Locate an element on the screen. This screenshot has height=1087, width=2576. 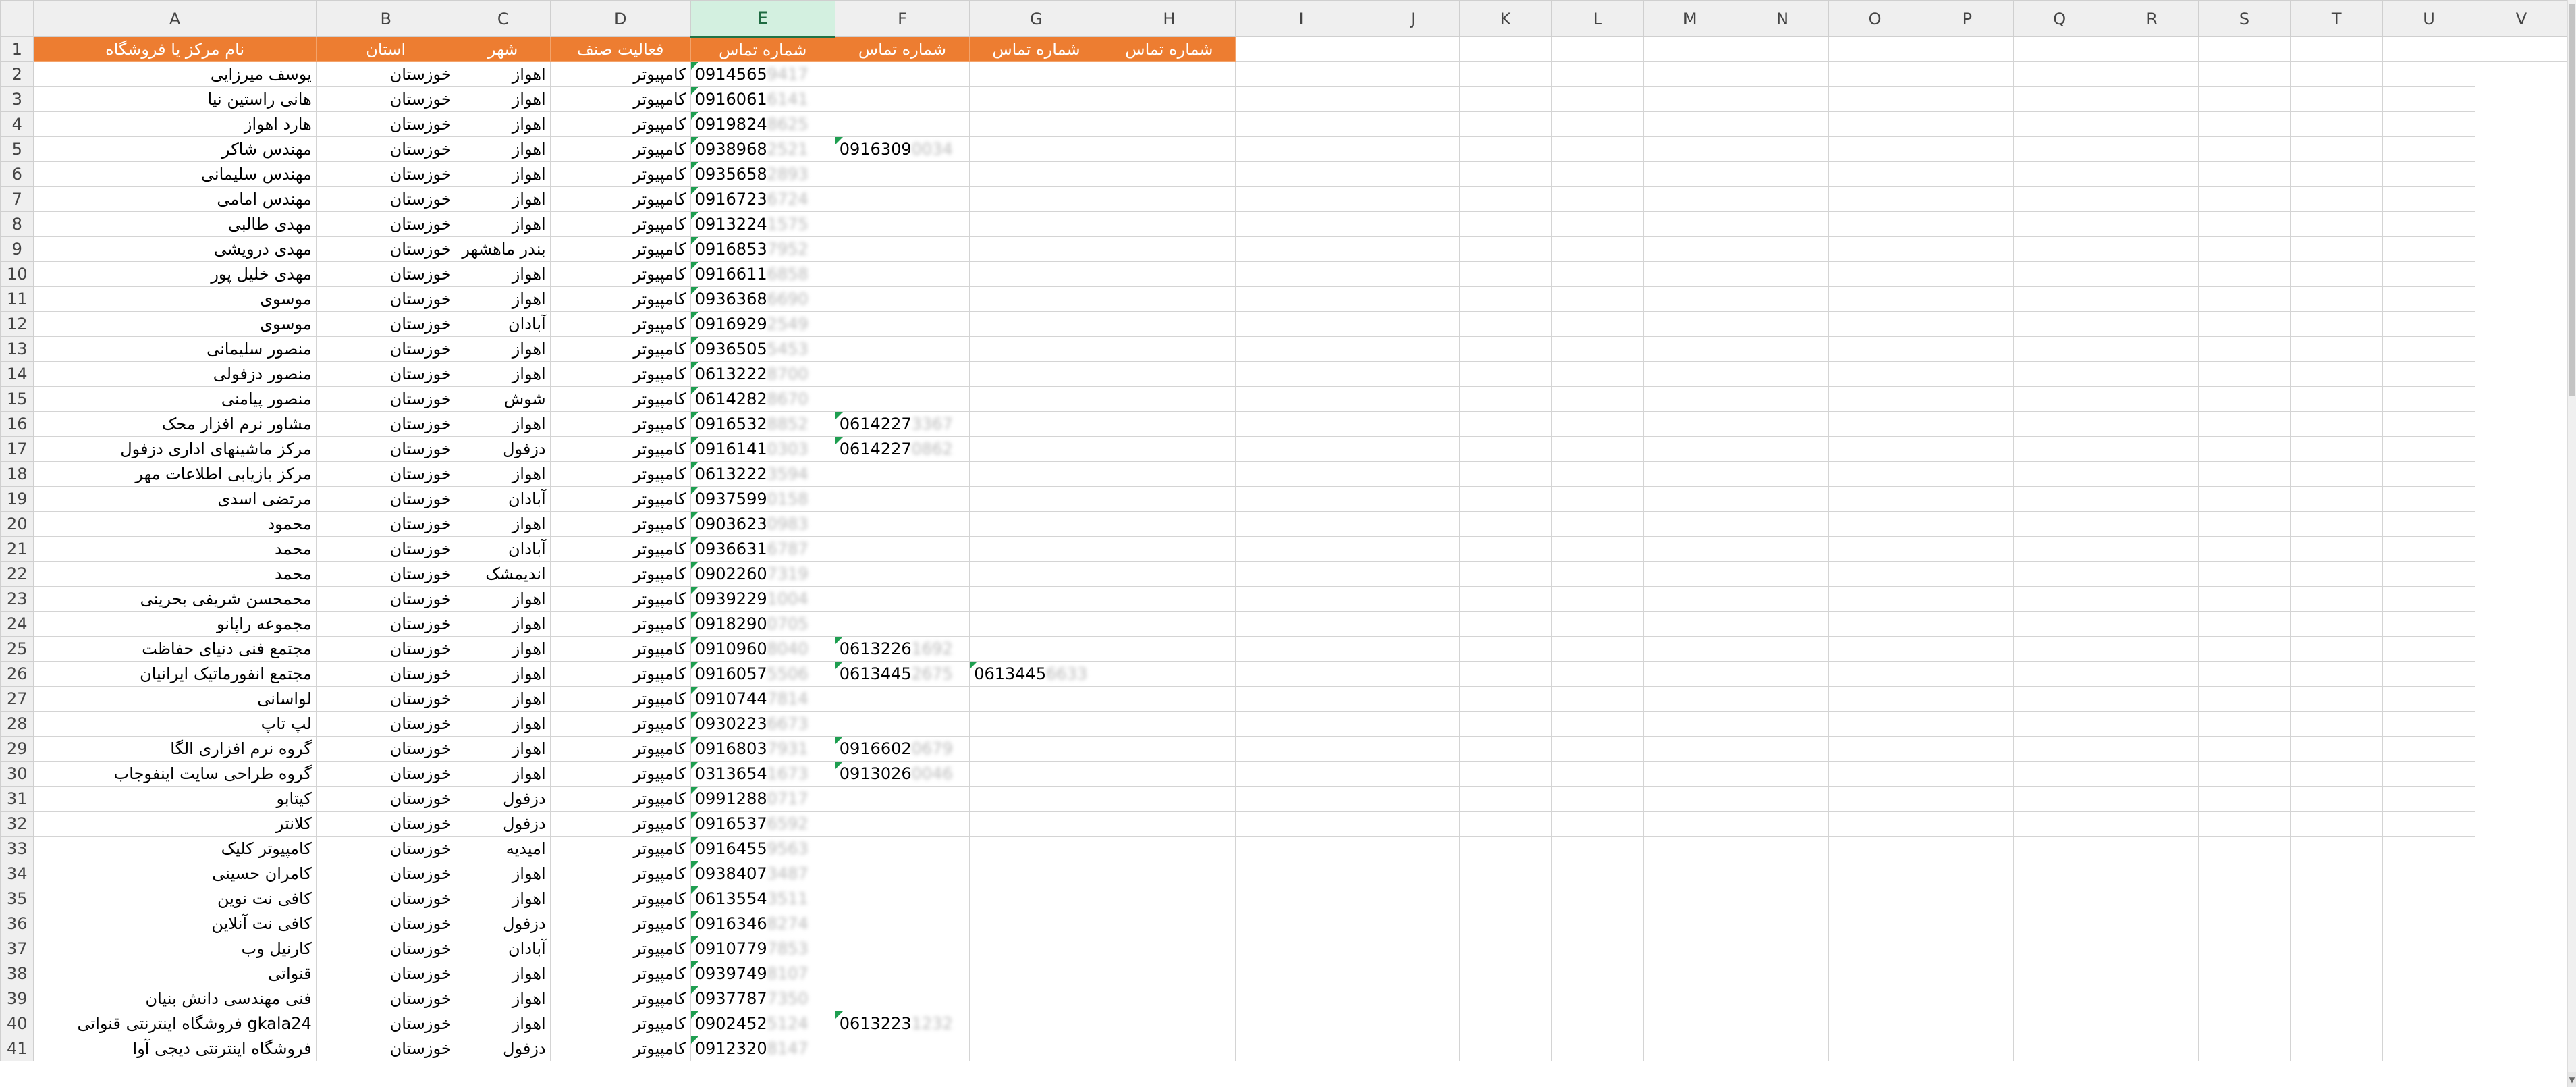
row-header: 4 is located at coordinates (17, 124).